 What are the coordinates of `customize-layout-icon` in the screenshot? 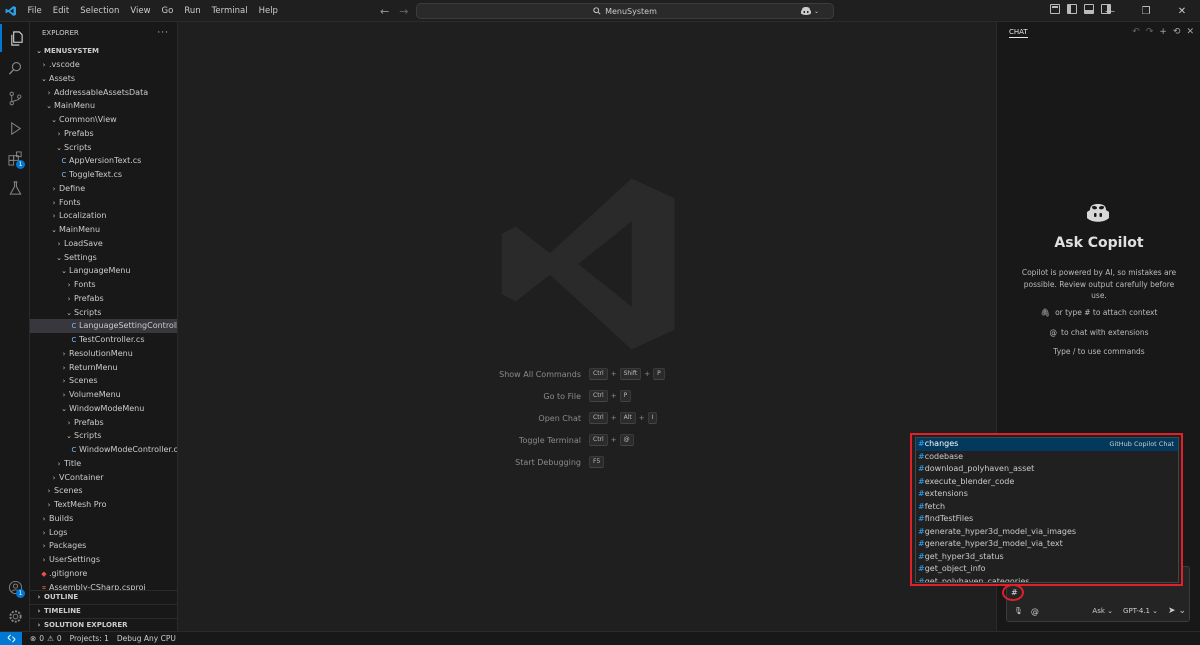 It's located at (1055, 9).